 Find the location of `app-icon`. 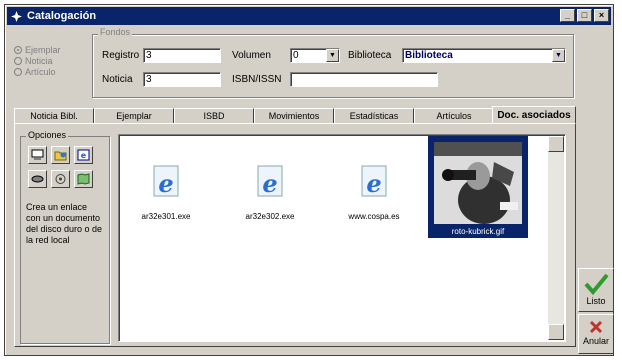

app-icon is located at coordinates (16, 16).